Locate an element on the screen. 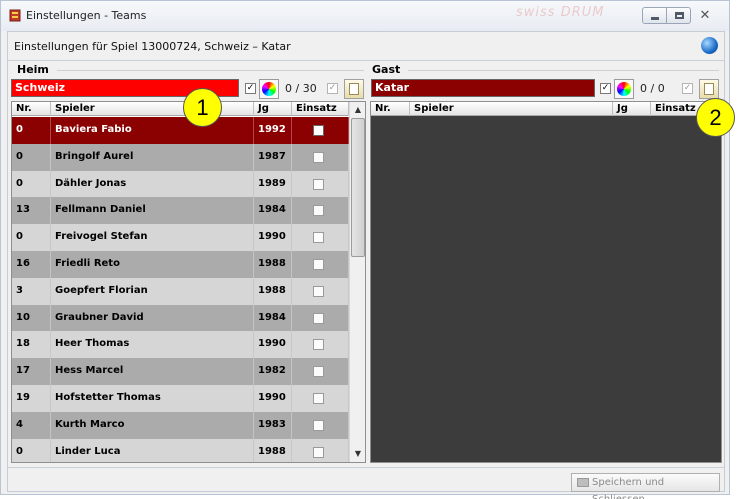  minimize-icon is located at coordinates (655, 18).